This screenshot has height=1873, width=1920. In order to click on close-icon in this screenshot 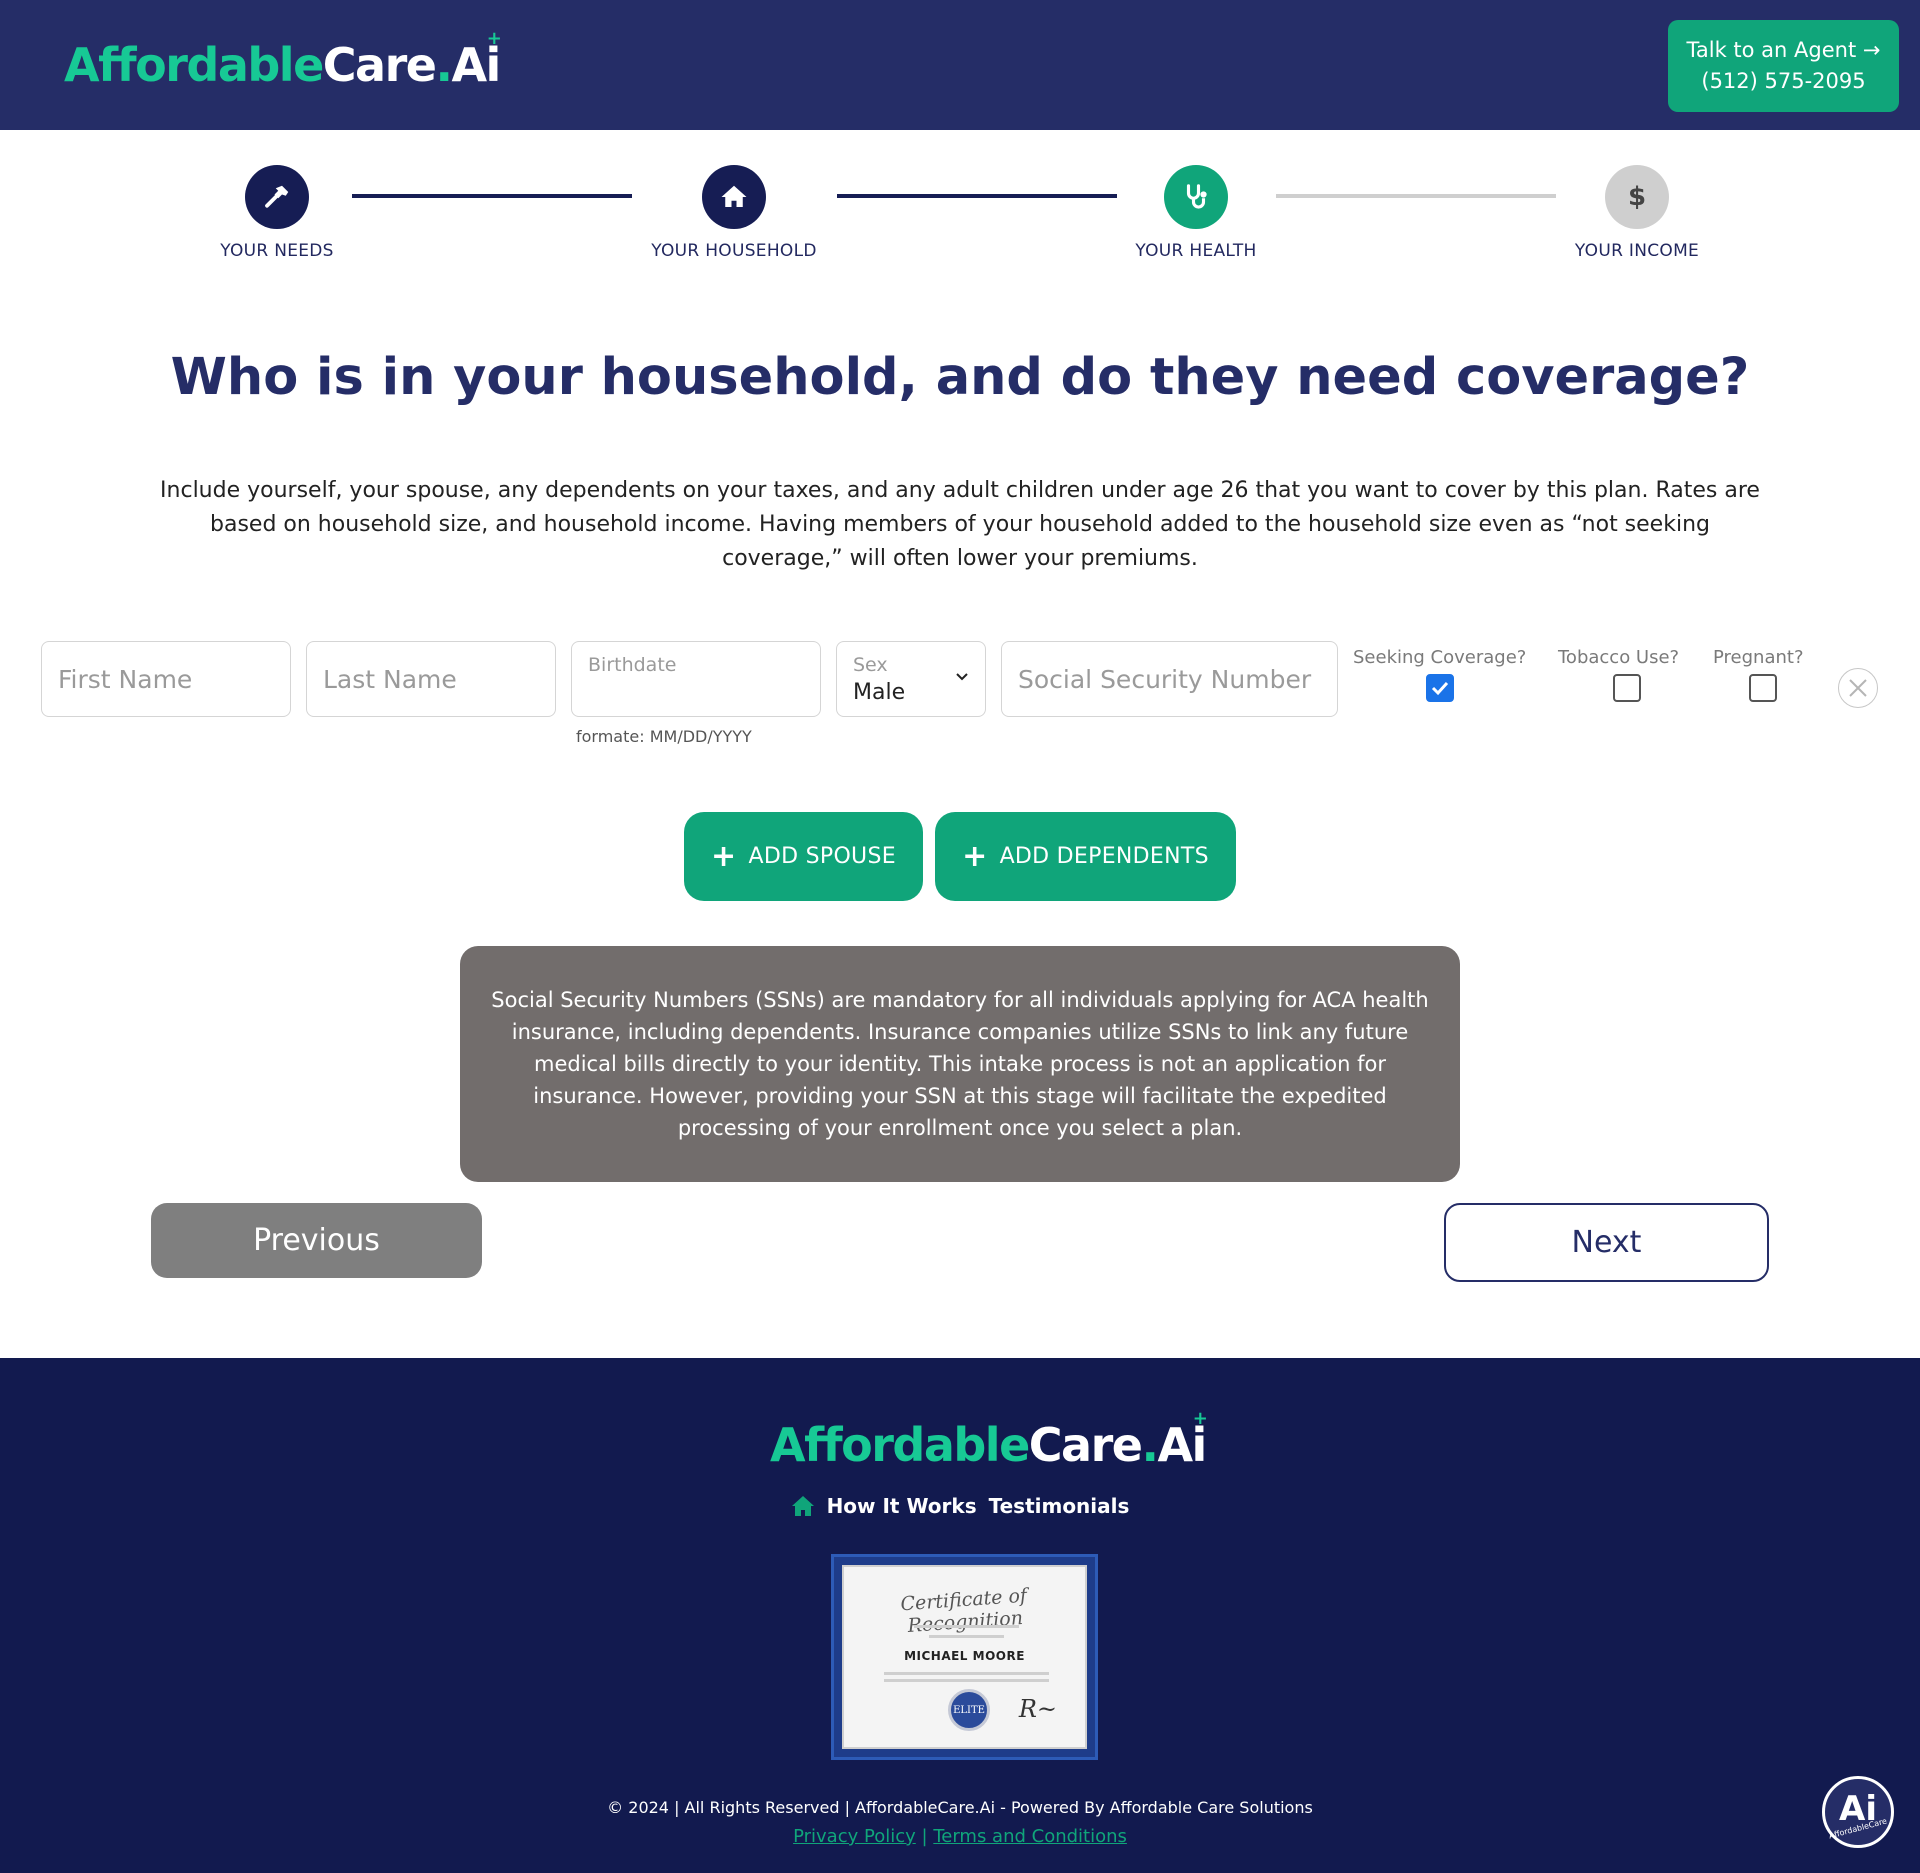, I will do `click(1858, 688)`.